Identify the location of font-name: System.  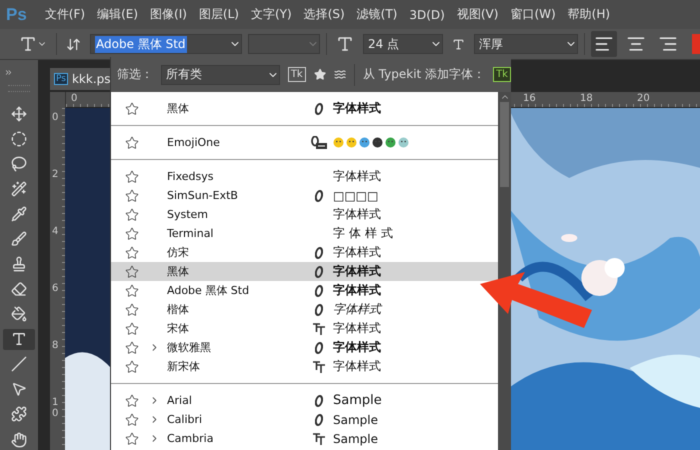
(237, 214).